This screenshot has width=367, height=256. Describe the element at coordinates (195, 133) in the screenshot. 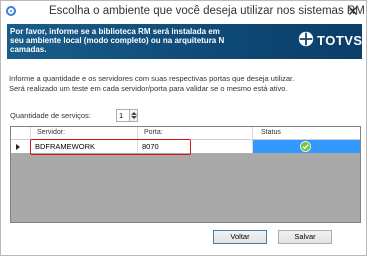

I see `column-header-porta: Porta:` at that location.